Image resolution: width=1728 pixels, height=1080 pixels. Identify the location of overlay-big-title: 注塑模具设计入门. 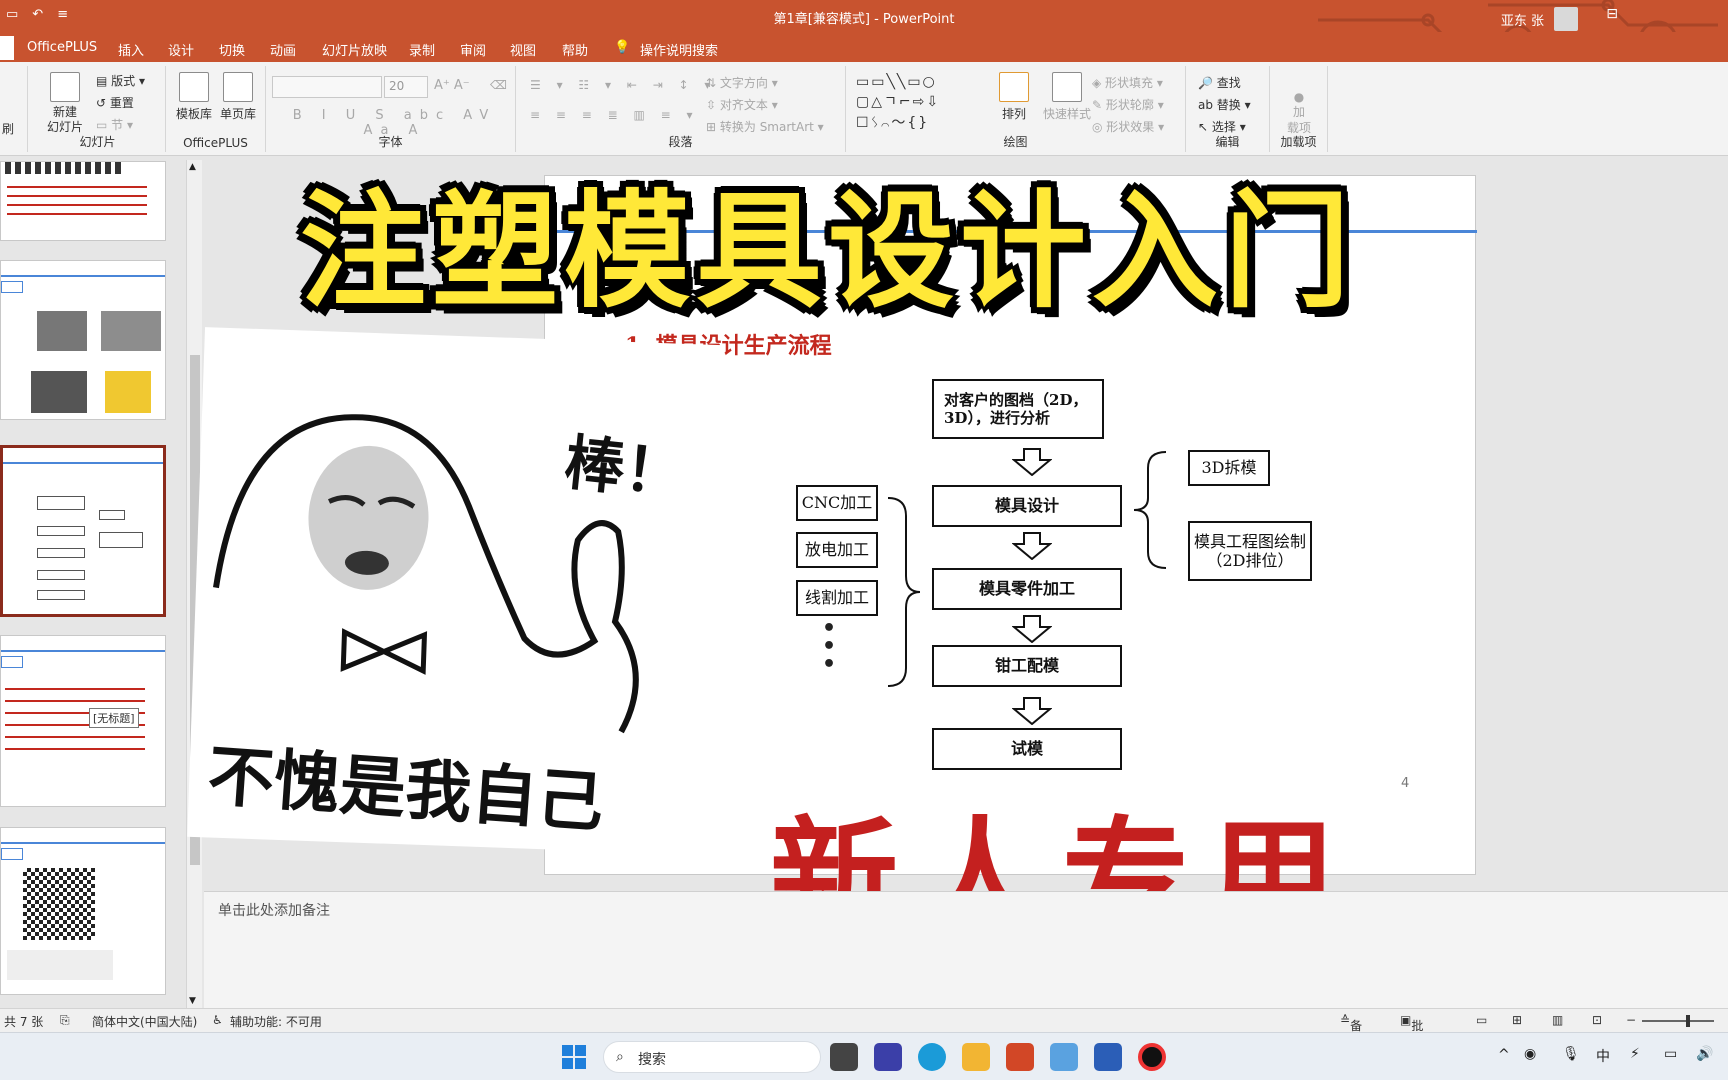
(828, 251).